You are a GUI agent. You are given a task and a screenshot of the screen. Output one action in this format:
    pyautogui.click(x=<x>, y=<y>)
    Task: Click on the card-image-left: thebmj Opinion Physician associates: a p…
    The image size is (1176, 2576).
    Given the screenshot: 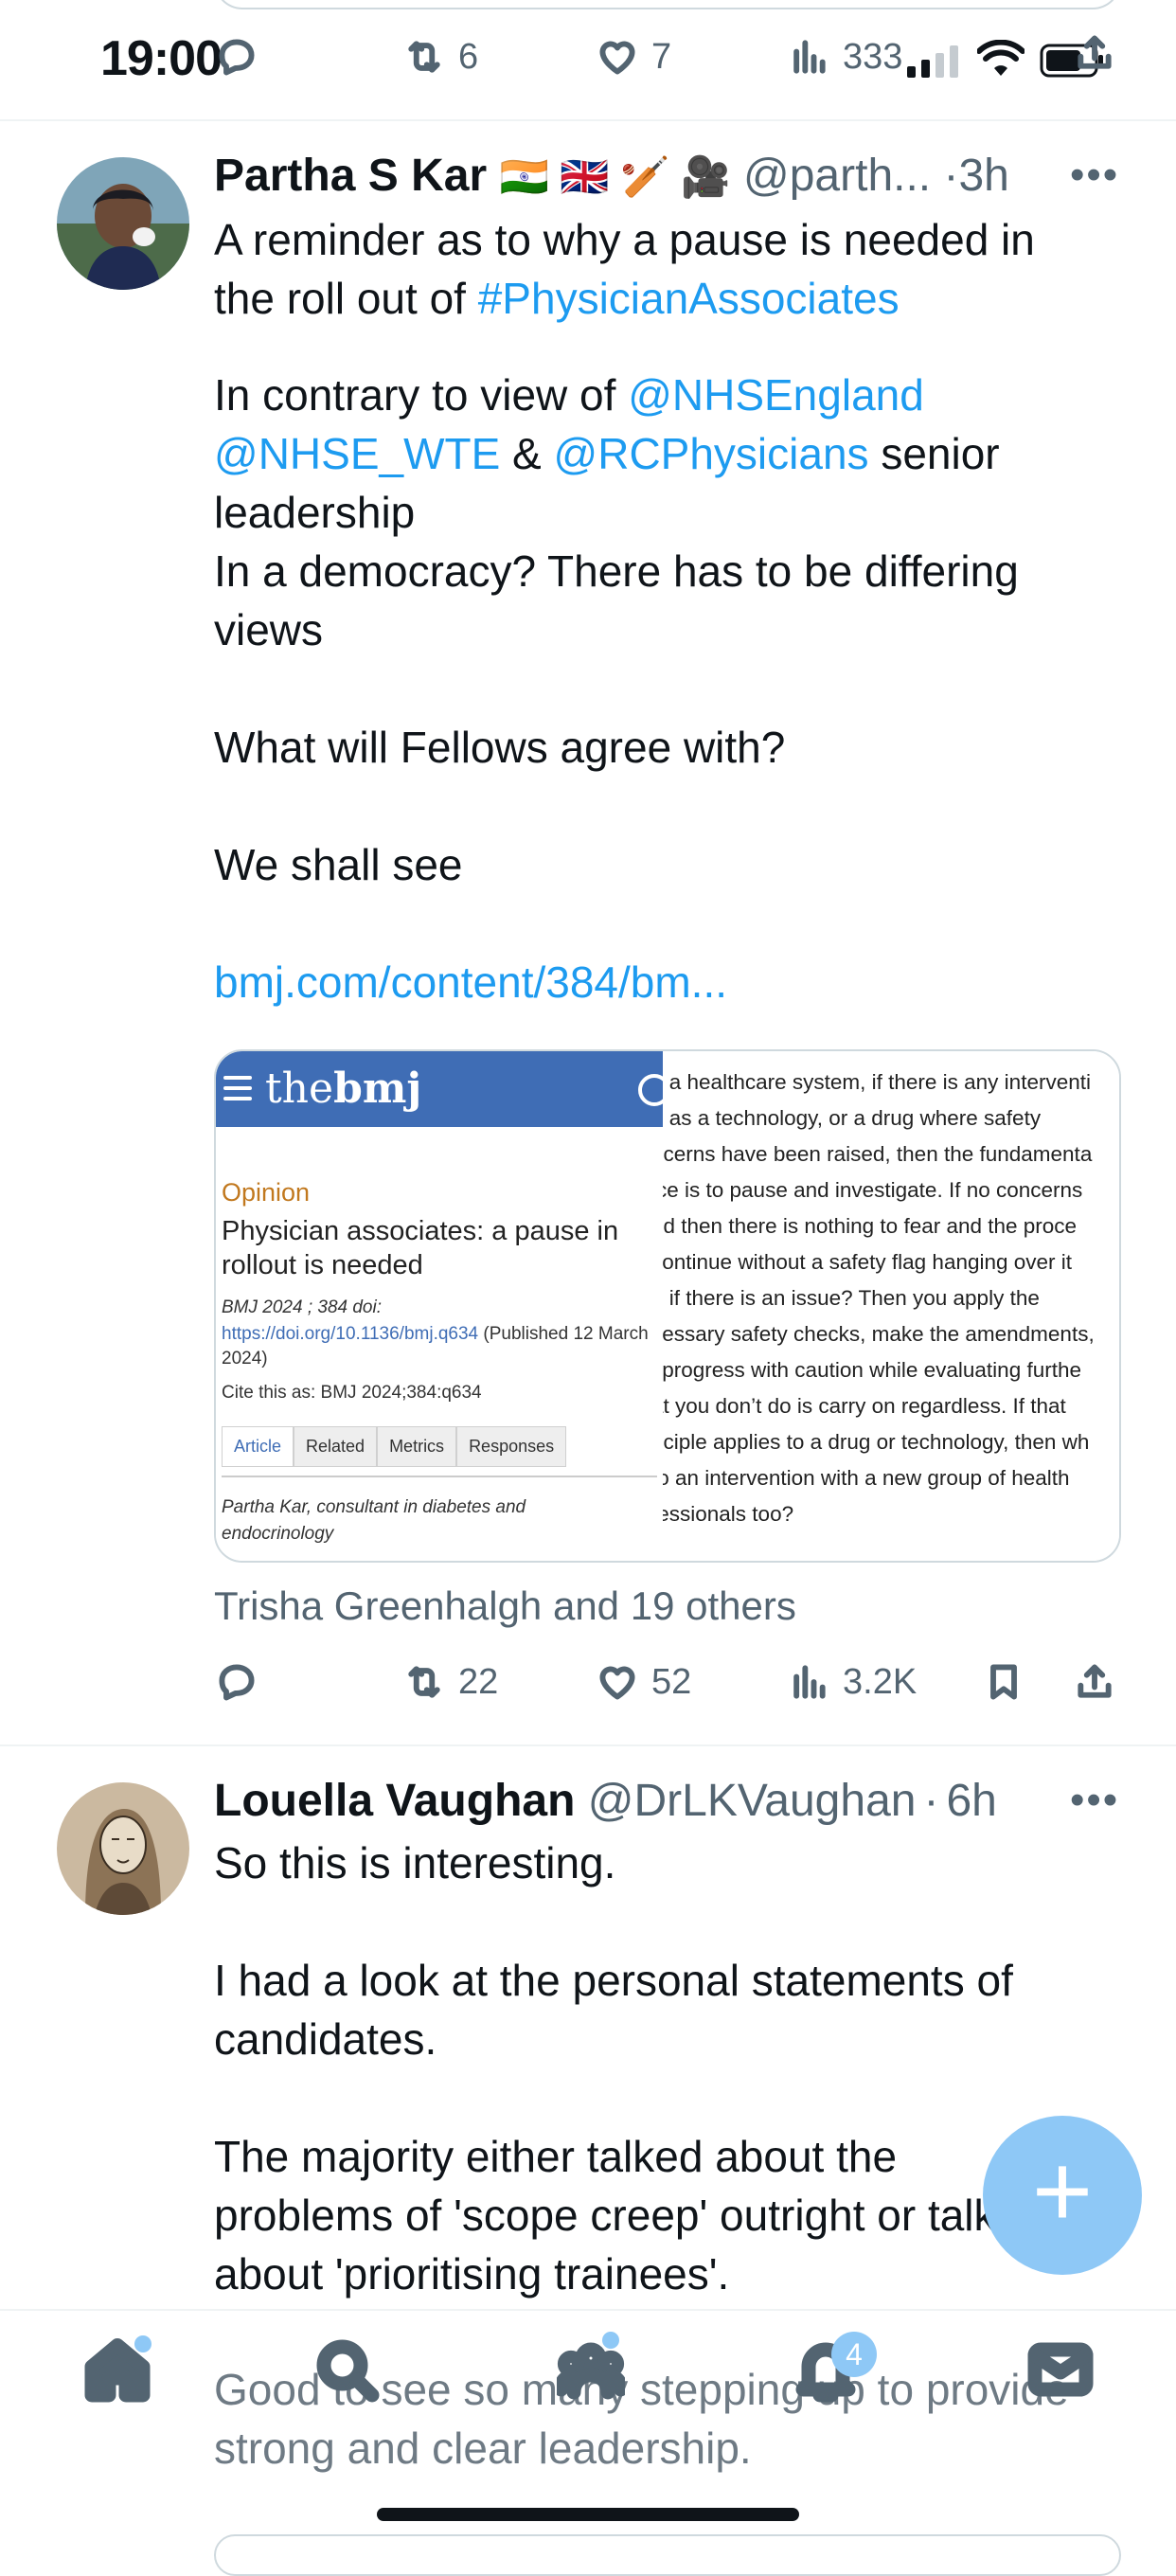 What is the action you would take?
    pyautogui.click(x=443, y=1306)
    